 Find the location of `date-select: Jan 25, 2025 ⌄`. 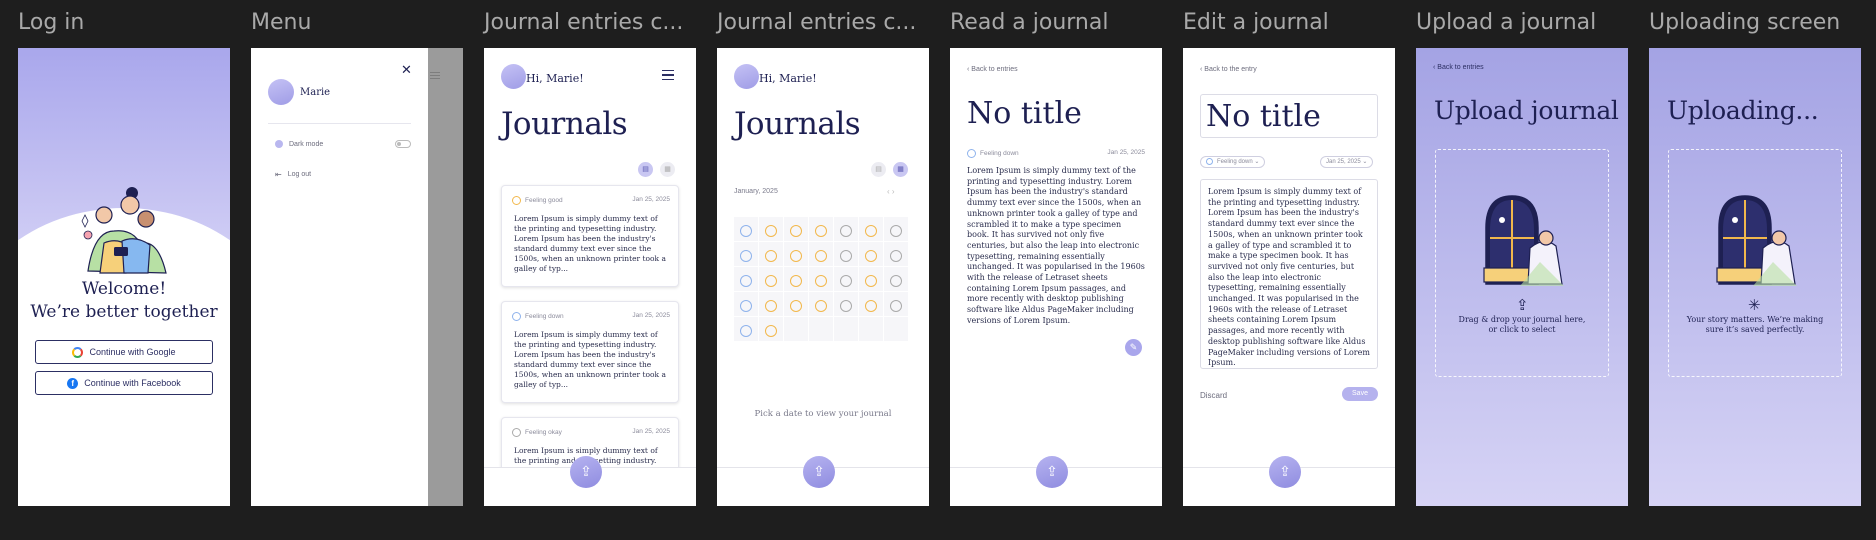

date-select: Jan 25, 2025 ⌄ is located at coordinates (1347, 162).